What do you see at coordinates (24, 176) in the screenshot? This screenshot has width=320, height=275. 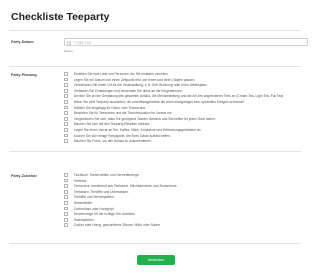 I see `party-supplies-label: Party-Zubehör` at bounding box center [24, 176].